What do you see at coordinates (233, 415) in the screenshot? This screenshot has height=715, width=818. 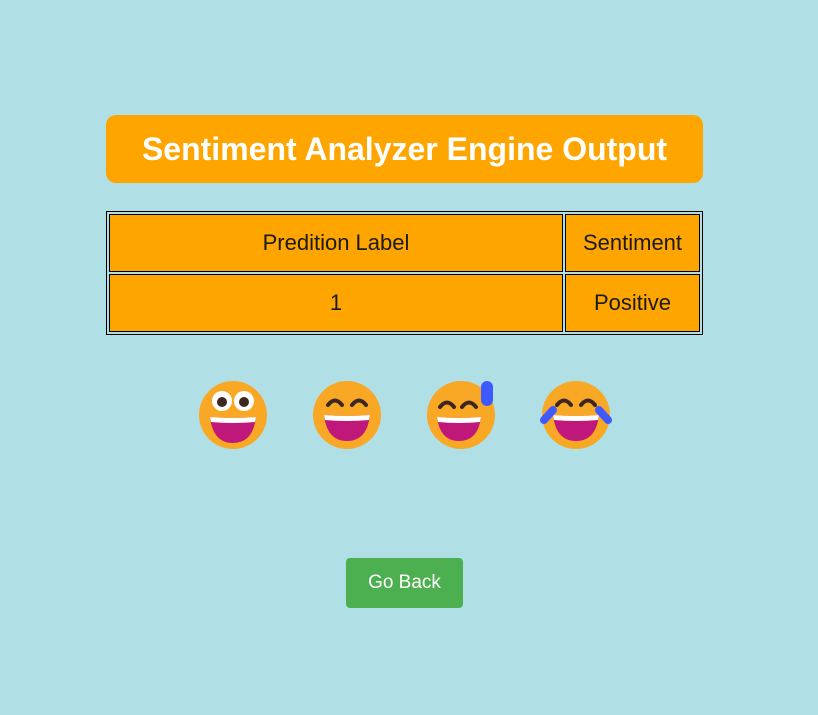 I see `grinning-face-big-eyes-icon` at bounding box center [233, 415].